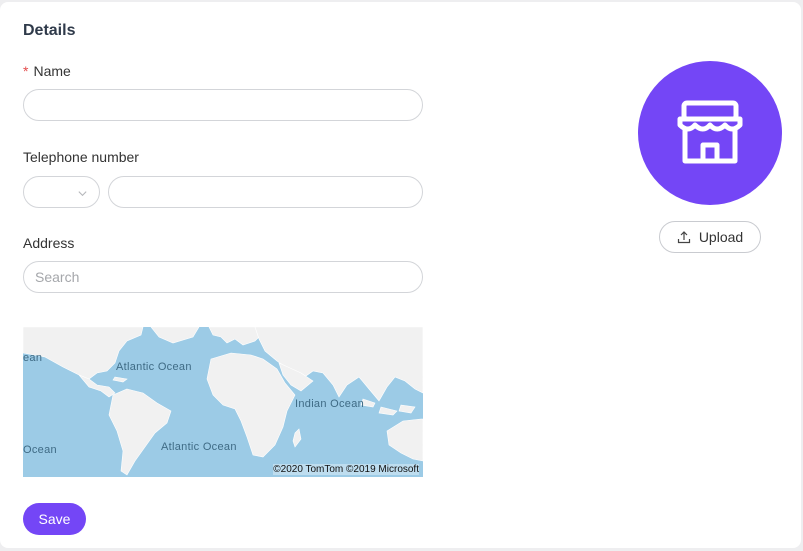  I want to click on map-label: Indian Ocean, so click(330, 404).